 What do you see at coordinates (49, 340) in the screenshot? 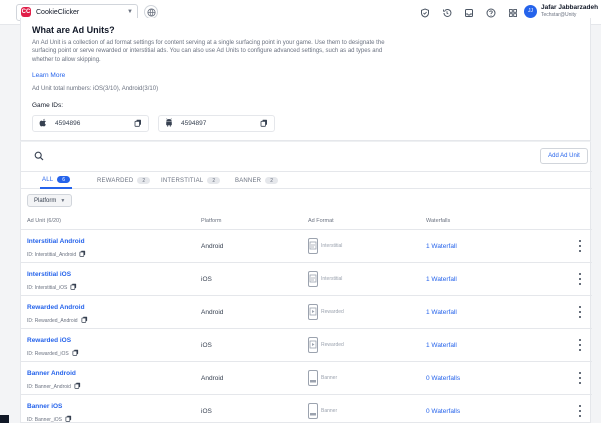
I see `ad-unit-name-link: Rewarded iOS` at bounding box center [49, 340].